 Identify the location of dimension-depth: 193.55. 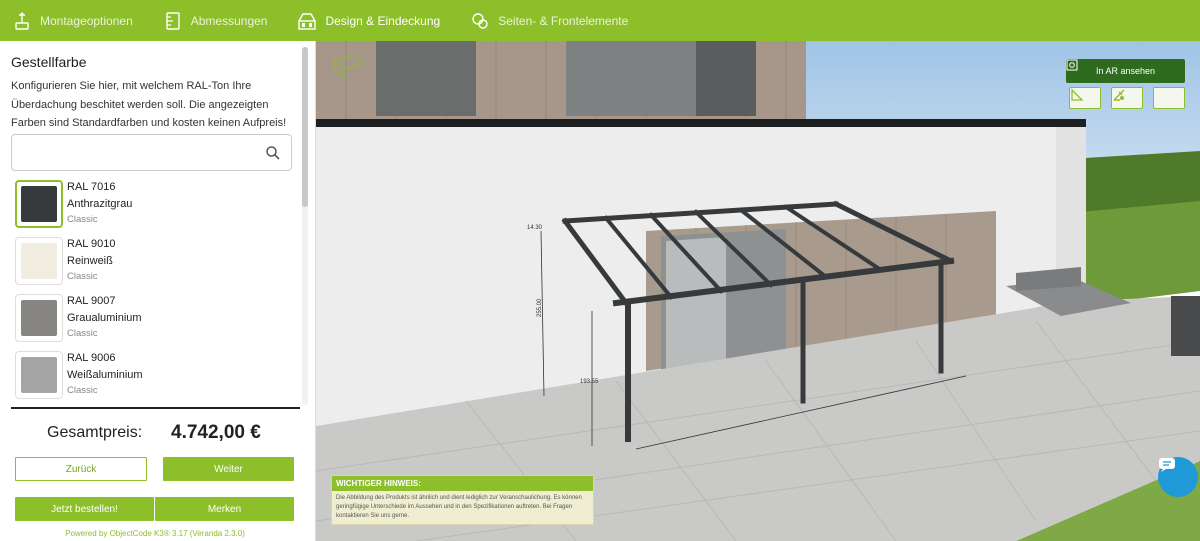
(589, 382).